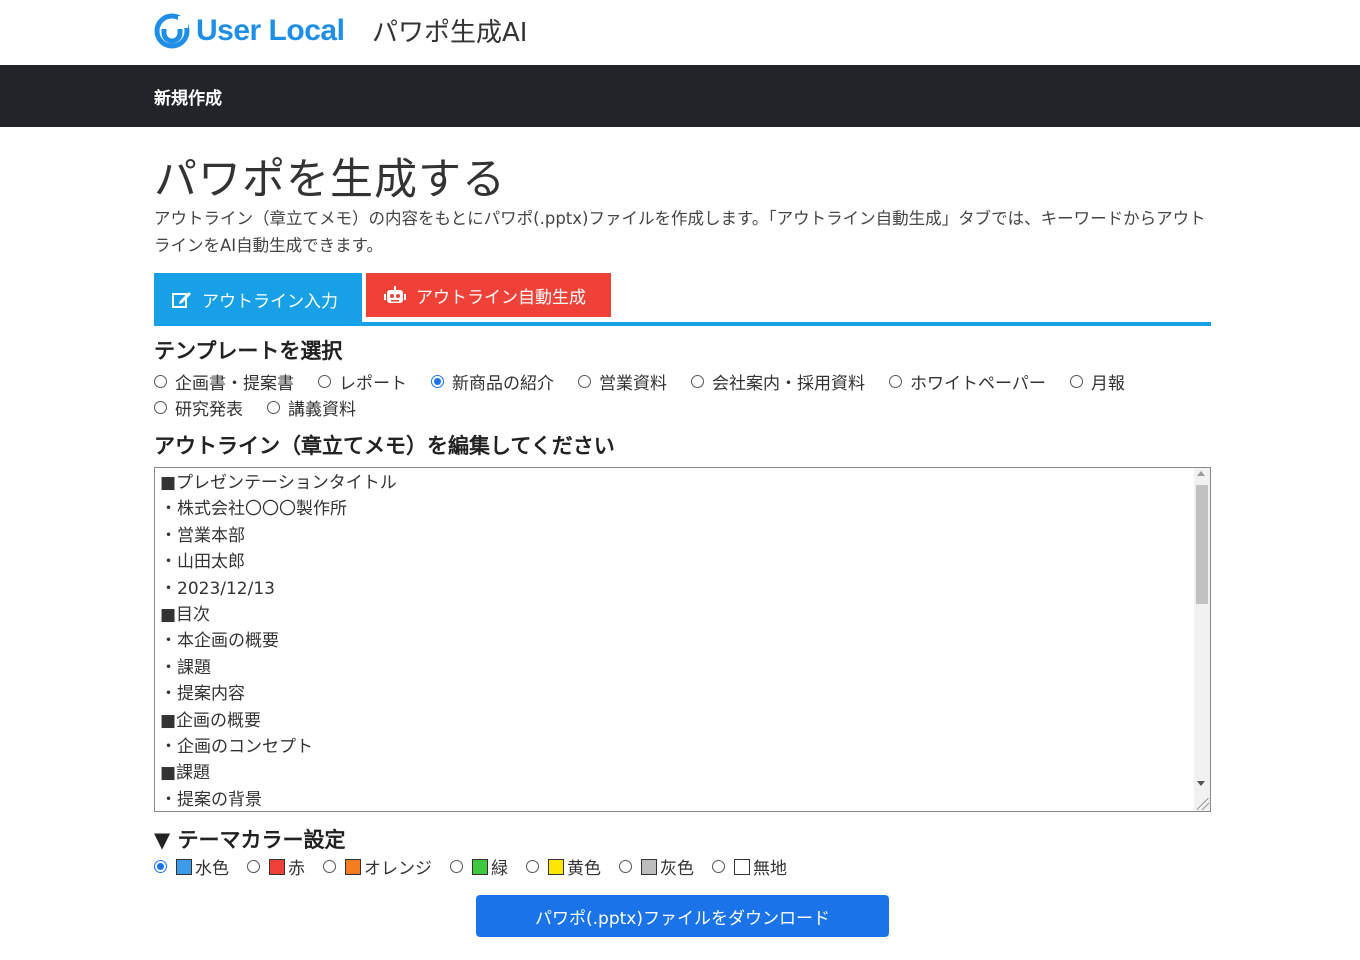 The width and height of the screenshot is (1360, 960). Describe the element at coordinates (270, 31) in the screenshot. I see `logo-text: User Local` at that location.